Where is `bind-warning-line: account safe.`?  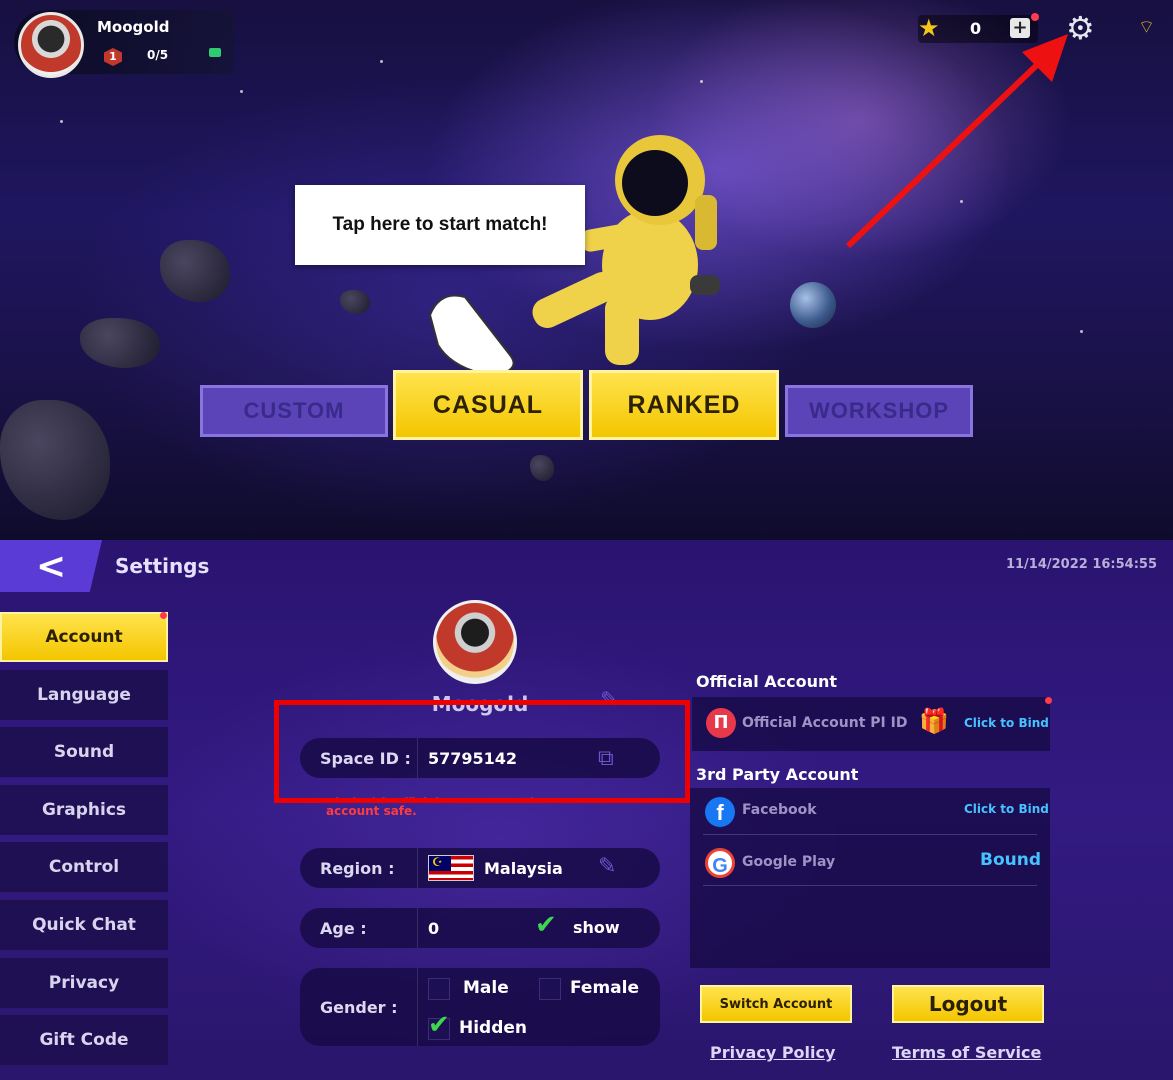
bind-warning-line: account safe. is located at coordinates (371, 811).